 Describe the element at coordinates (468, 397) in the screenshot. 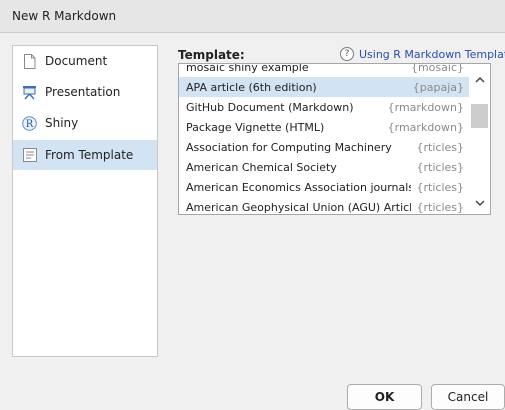

I see `cancel-button: Cancel` at that location.